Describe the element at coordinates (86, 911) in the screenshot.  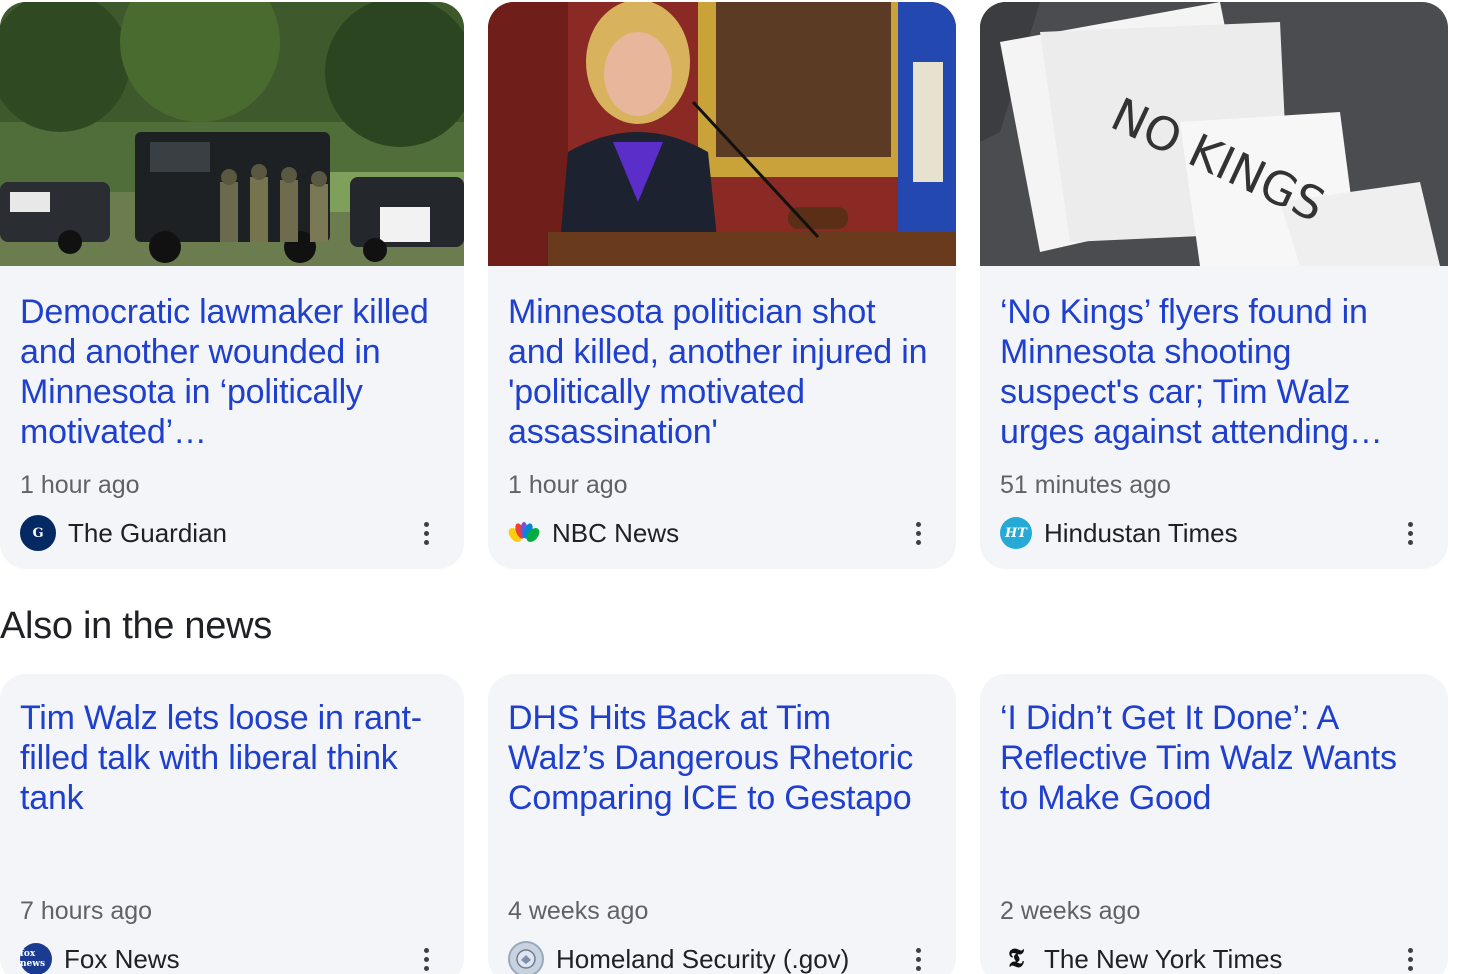
I see `published-time: 7 hours ago` at that location.